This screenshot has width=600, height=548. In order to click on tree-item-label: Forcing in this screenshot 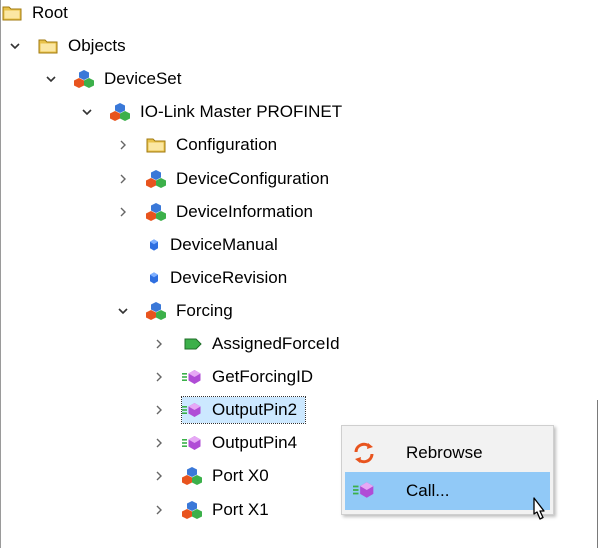, I will do `click(204, 310)`.